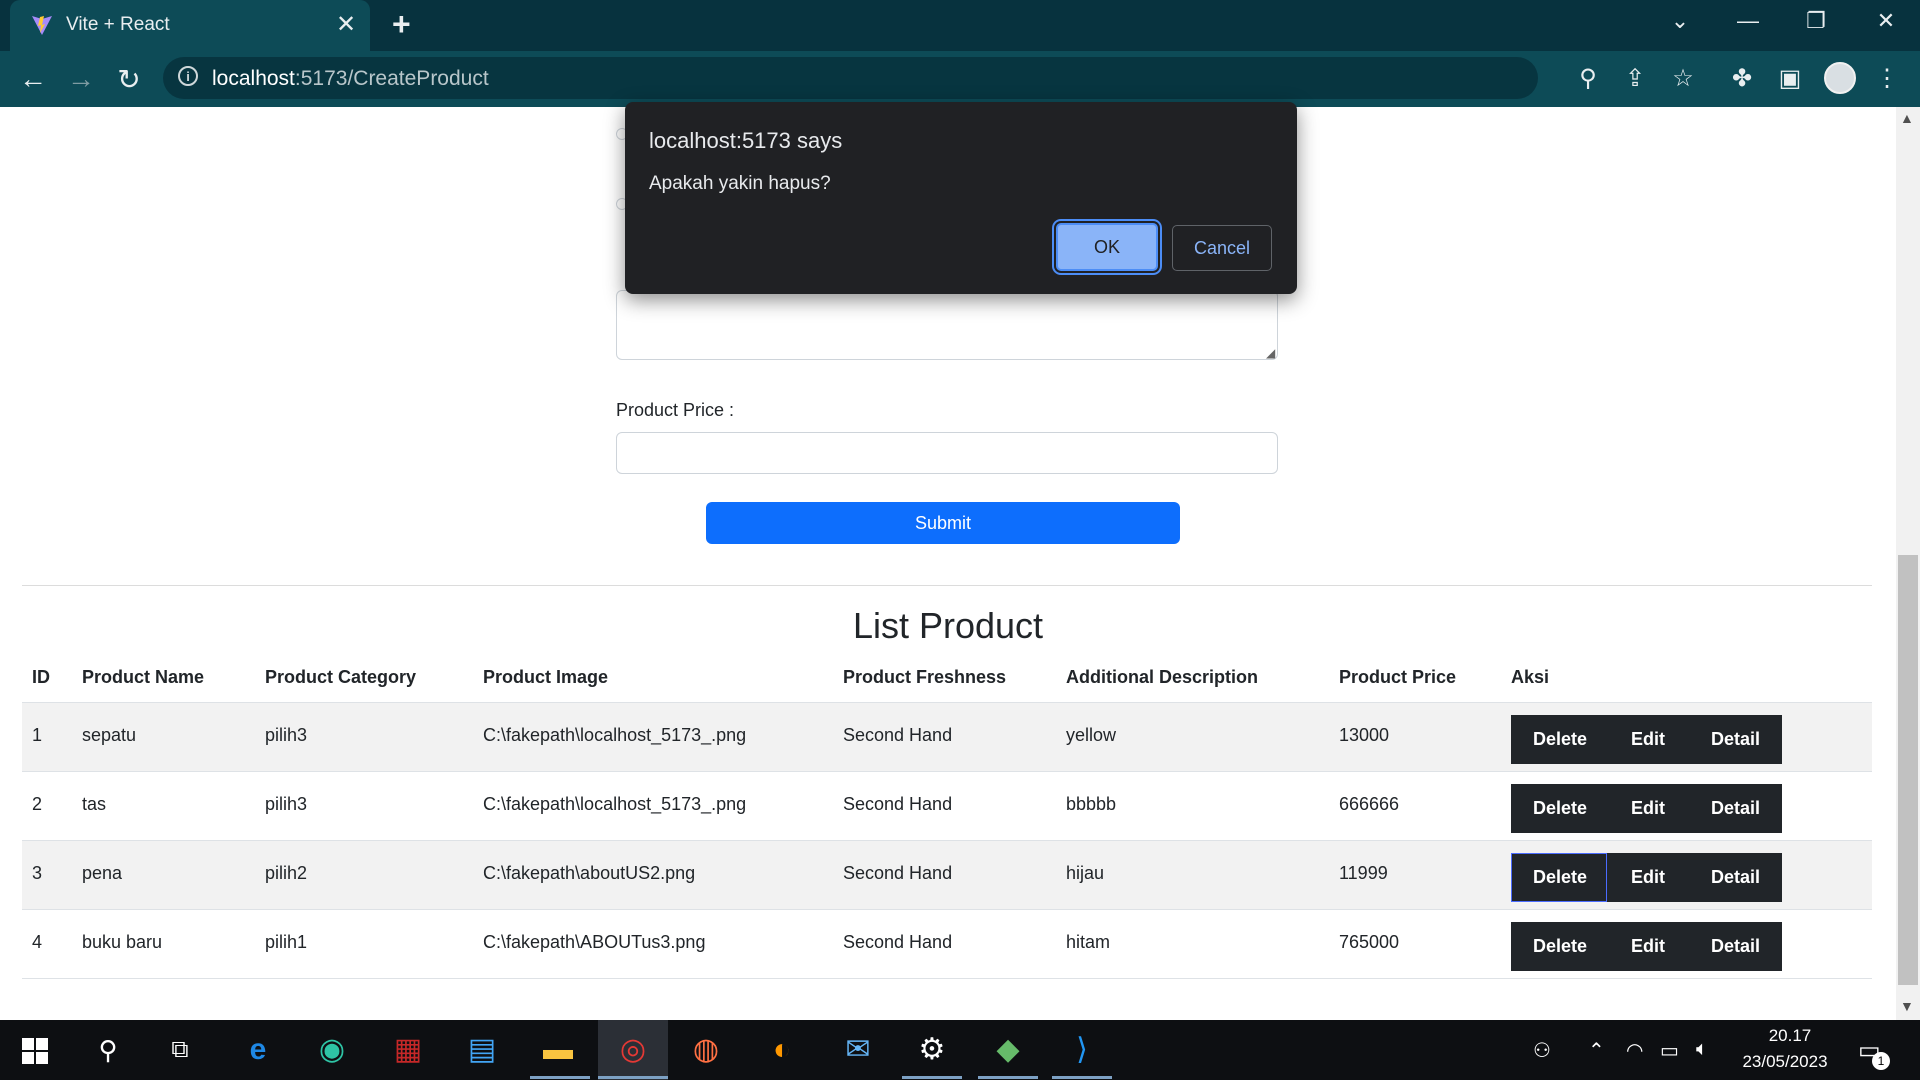  What do you see at coordinates (948, 625) in the screenshot?
I see `list-title: List Product` at bounding box center [948, 625].